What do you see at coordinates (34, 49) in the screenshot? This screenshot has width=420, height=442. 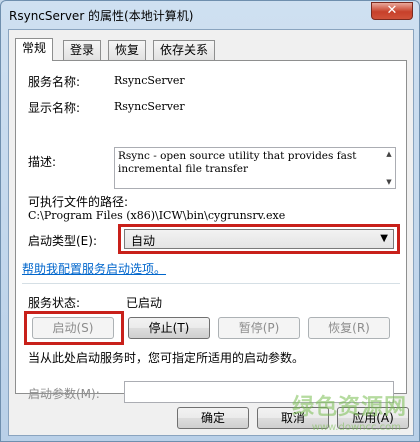 I see `tab-general: 常规` at bounding box center [34, 49].